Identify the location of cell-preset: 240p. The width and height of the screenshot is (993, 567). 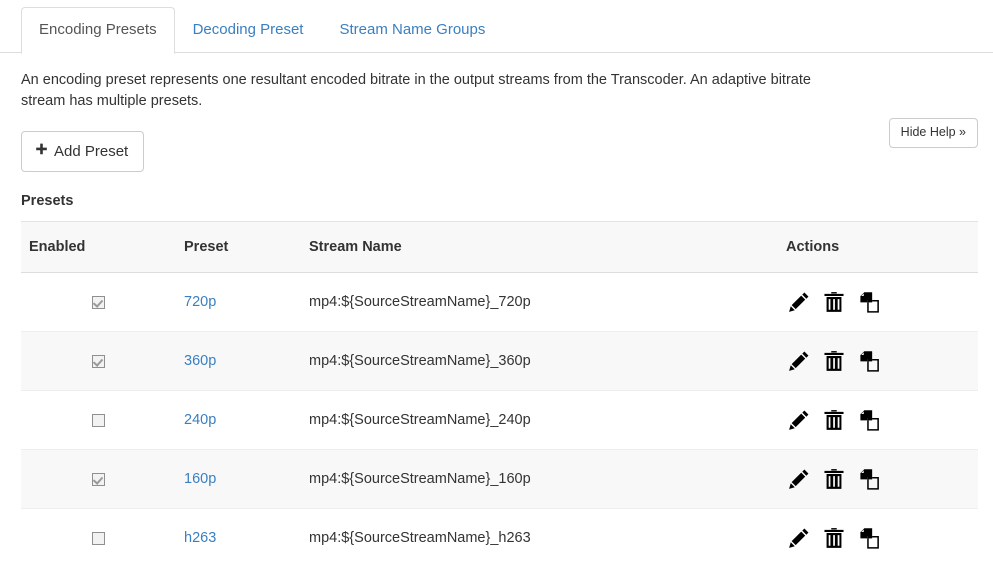
(238, 420).